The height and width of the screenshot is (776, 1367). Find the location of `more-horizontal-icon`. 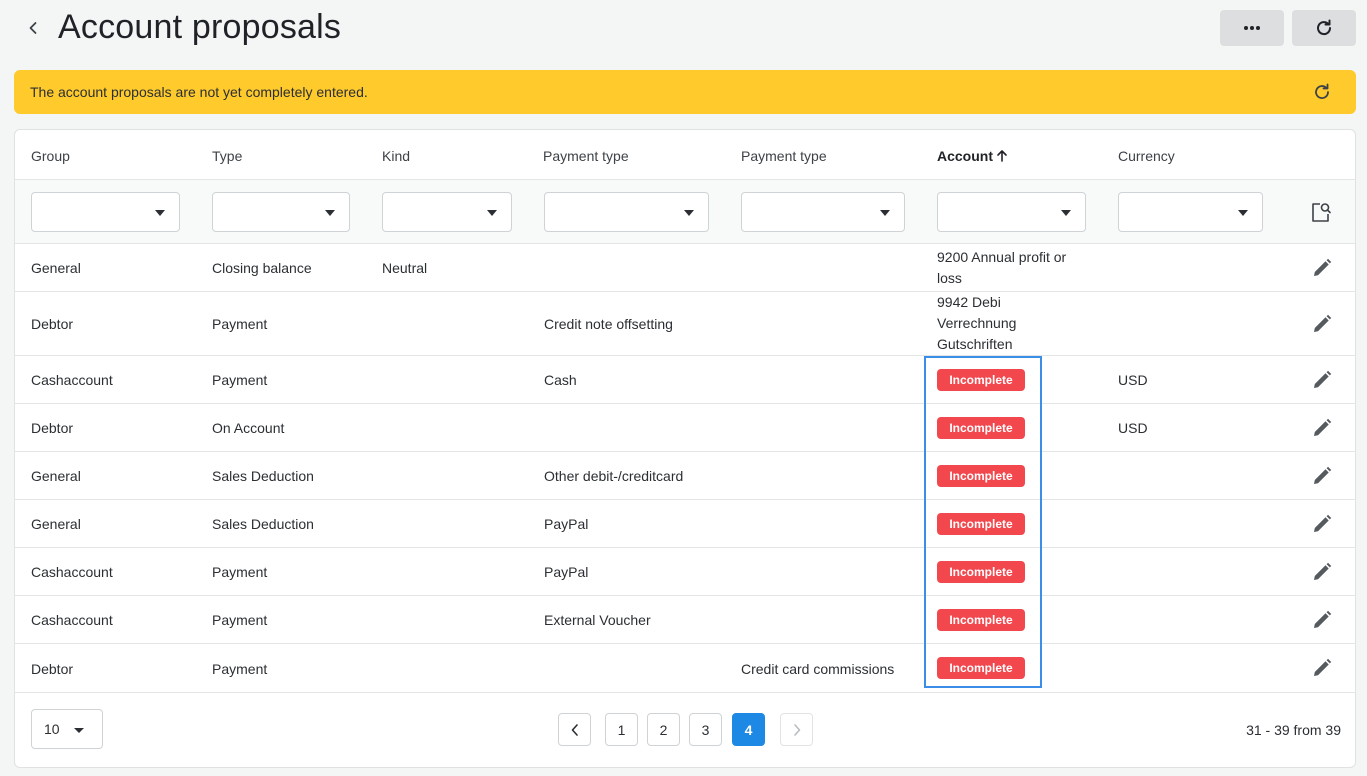

more-horizontal-icon is located at coordinates (1252, 28).